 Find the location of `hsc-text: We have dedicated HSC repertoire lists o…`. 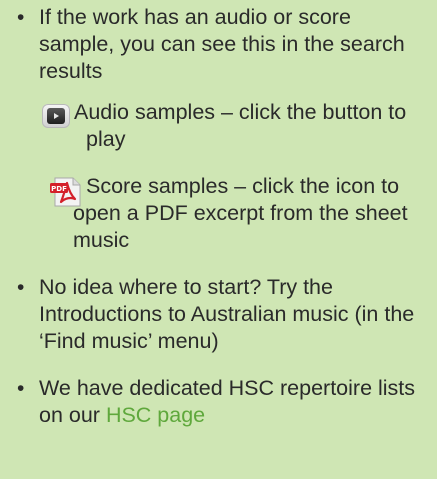

hsc-text: We have dedicated HSC repertoire lists o… is located at coordinates (227, 401).